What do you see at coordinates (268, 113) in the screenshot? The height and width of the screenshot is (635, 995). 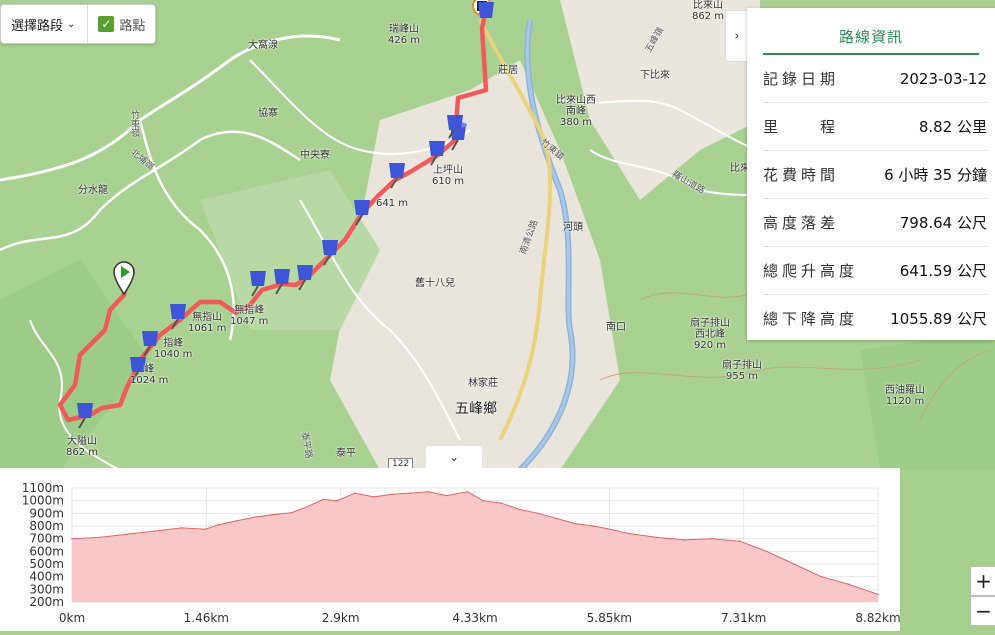 I see `place-label: 協寨` at bounding box center [268, 113].